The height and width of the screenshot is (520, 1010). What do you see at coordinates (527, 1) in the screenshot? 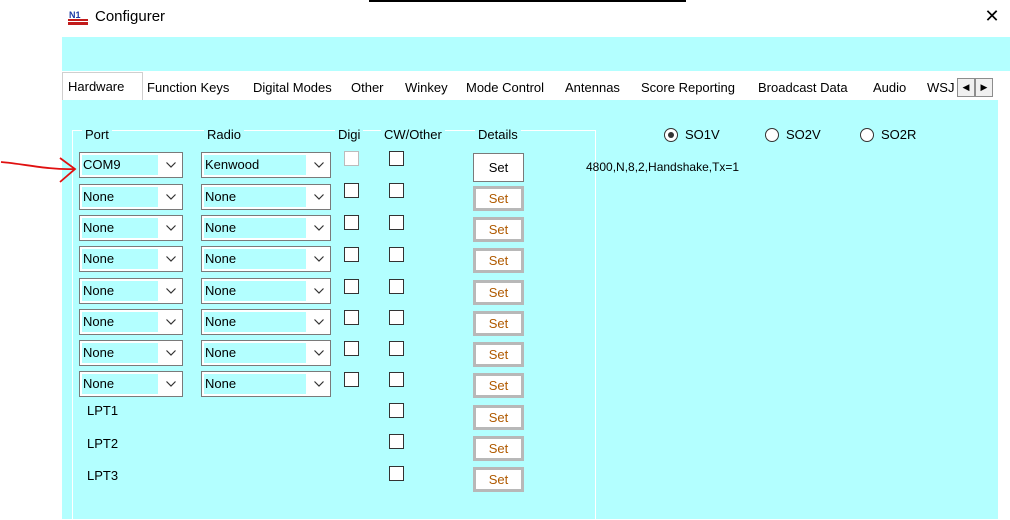
I see `top-divider-line` at bounding box center [527, 1].